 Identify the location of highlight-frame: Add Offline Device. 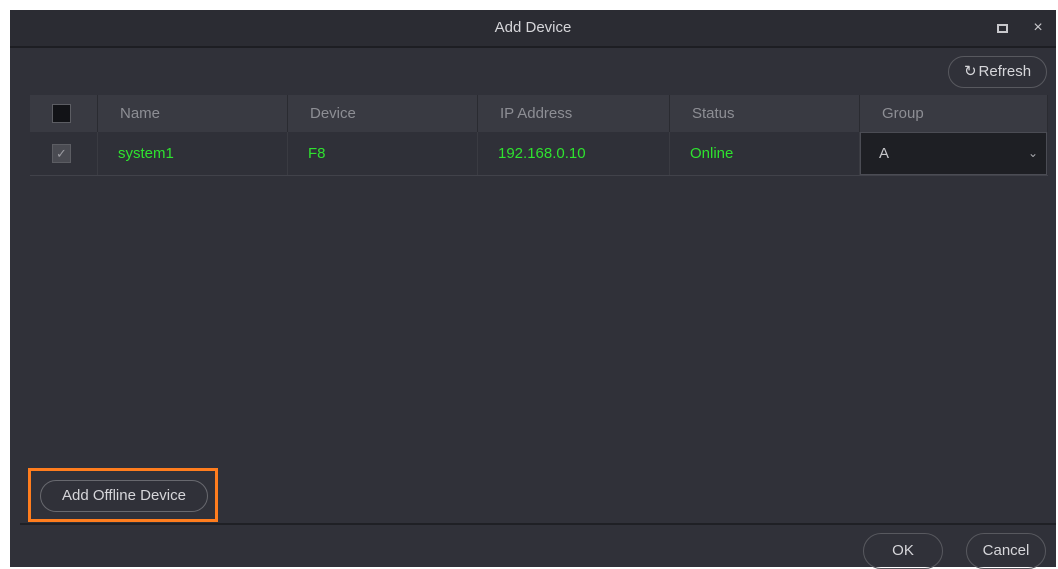
(123, 495).